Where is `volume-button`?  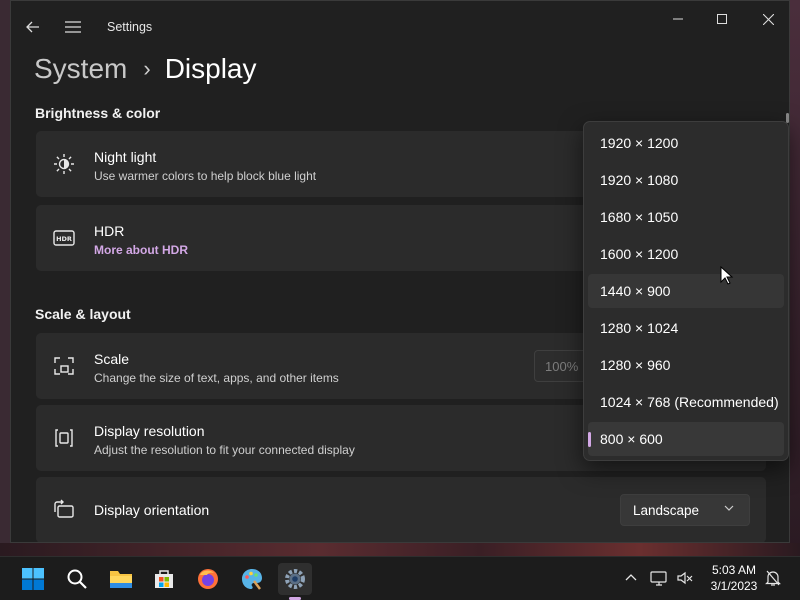 volume-button is located at coordinates (685, 578).